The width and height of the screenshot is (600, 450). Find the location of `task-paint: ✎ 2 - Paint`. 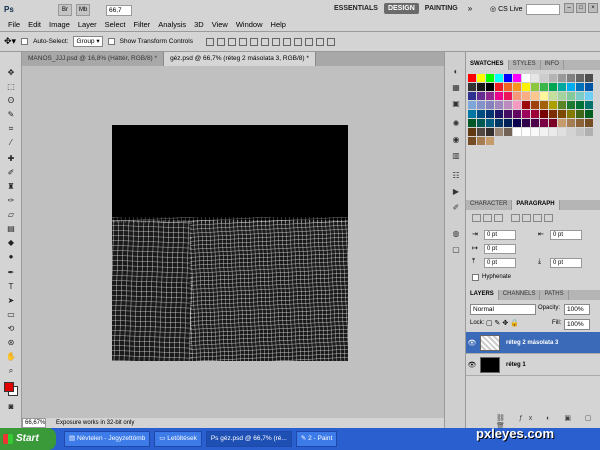

task-paint: ✎ 2 - Paint is located at coordinates (316, 439).